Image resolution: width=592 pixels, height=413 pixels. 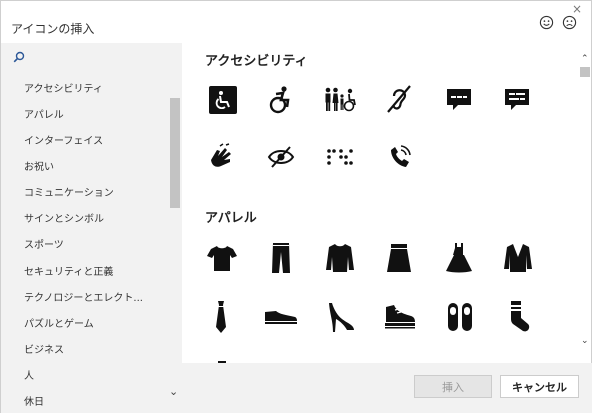 I want to click on jacket-icon, so click(x=518, y=258).